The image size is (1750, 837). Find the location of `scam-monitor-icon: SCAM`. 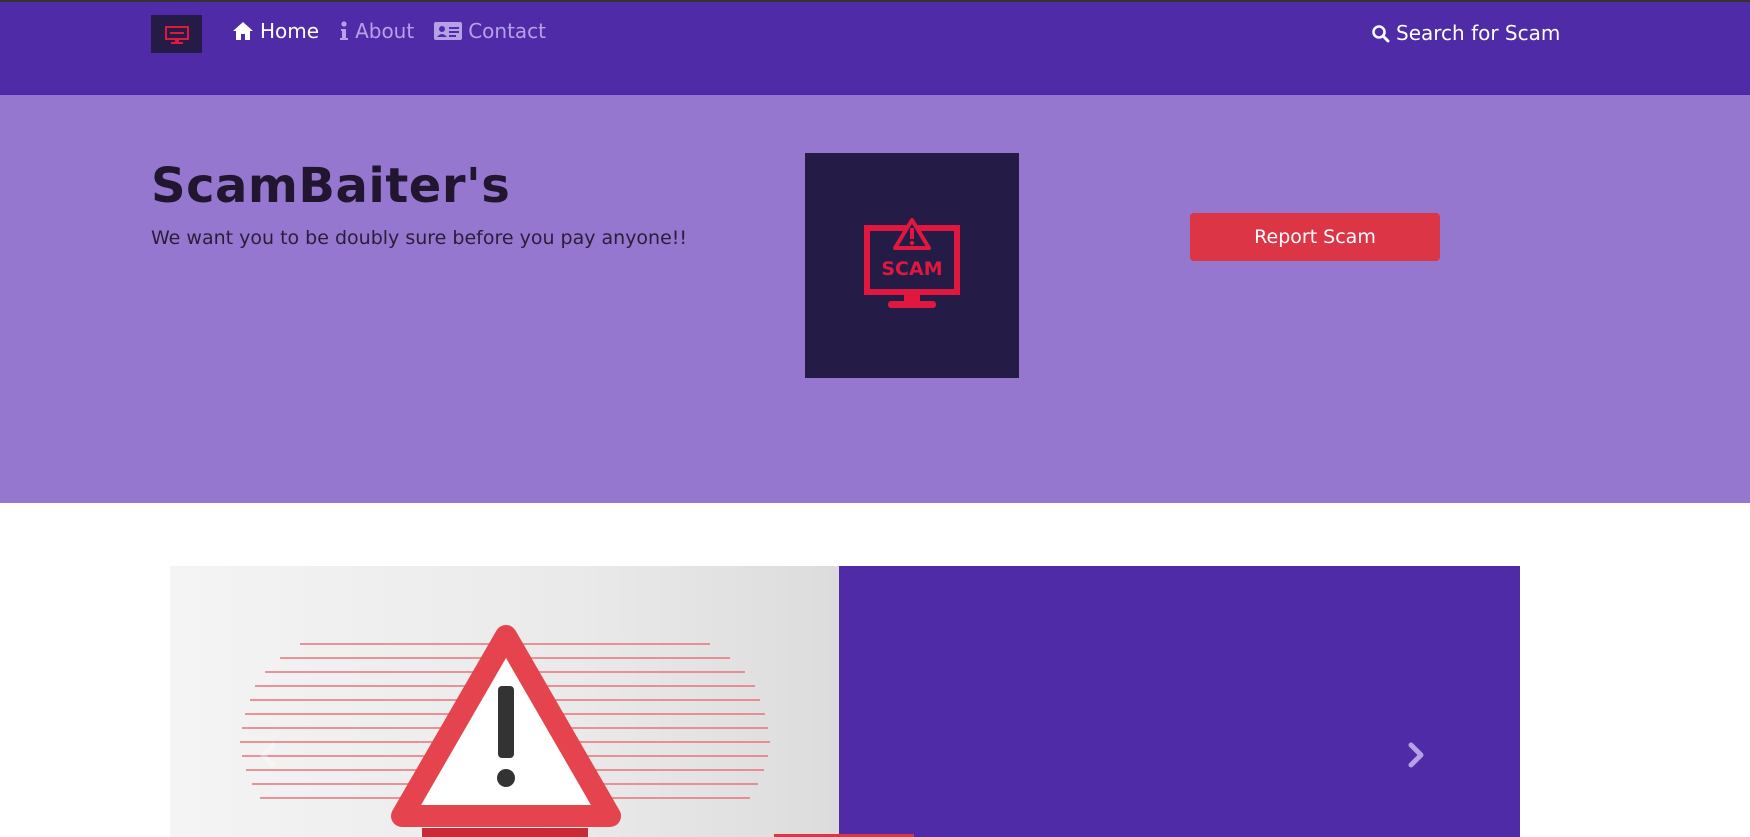

scam-monitor-icon: SCAM is located at coordinates (912, 263).